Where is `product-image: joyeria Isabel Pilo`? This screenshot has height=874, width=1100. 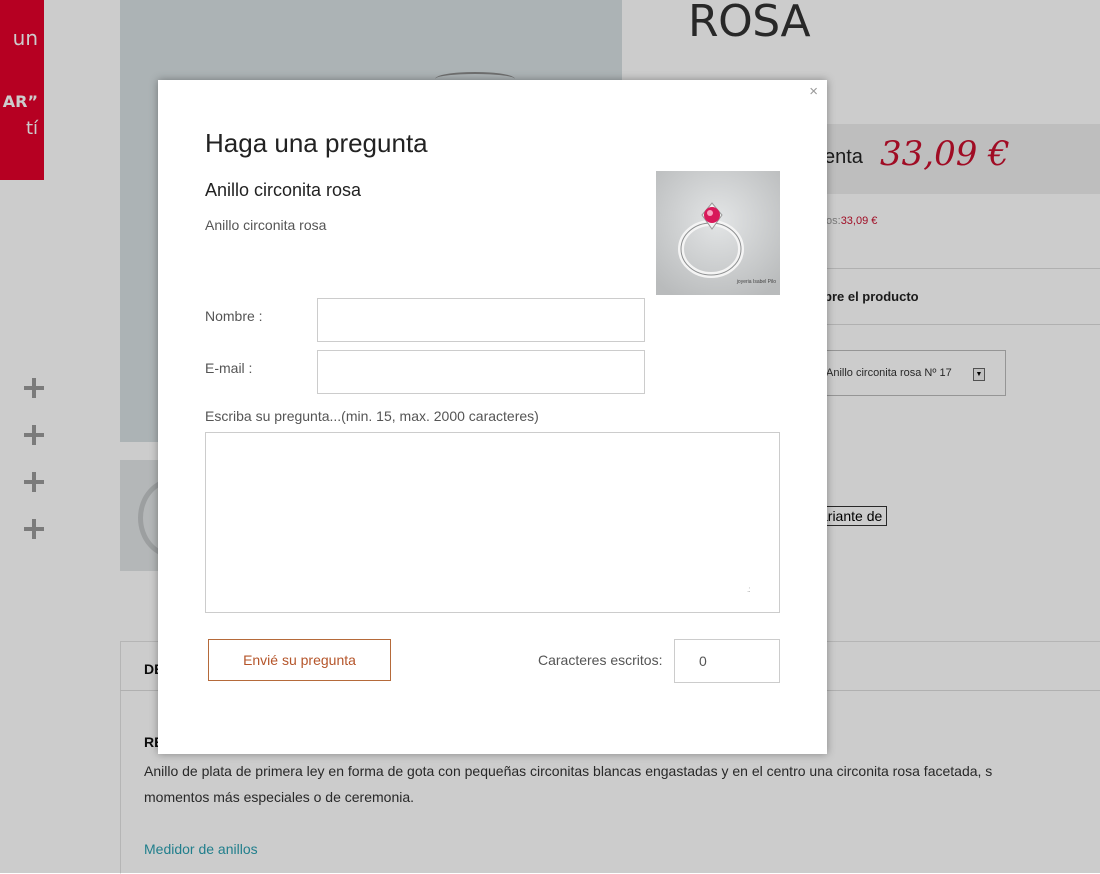 product-image: joyeria Isabel Pilo is located at coordinates (718, 233).